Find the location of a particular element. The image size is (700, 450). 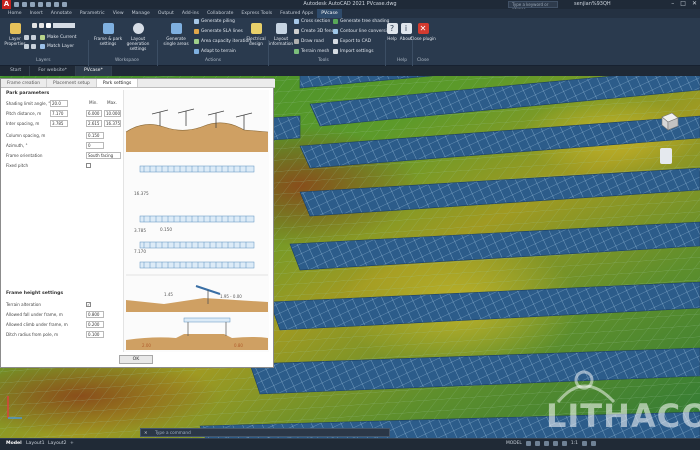

terrain-mesh-button: Terrain mesh is located at coordinates (311, 51).